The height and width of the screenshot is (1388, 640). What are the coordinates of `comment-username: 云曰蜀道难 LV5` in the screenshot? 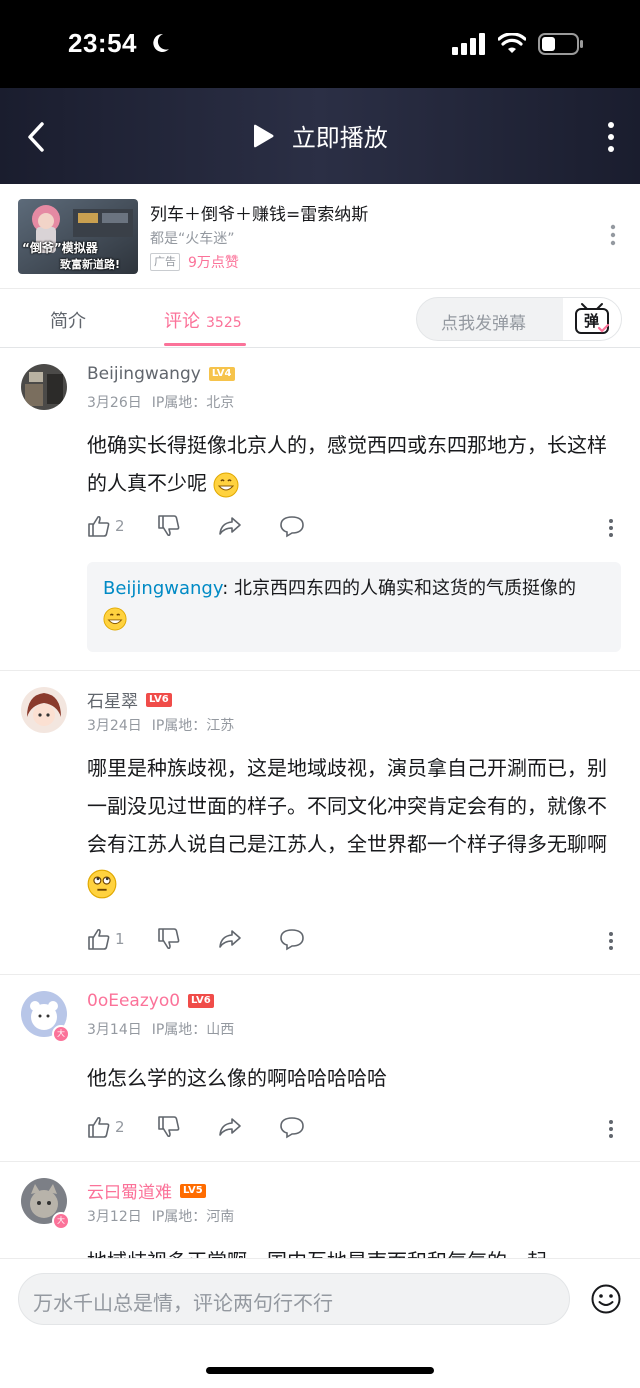 It's located at (146, 1190).